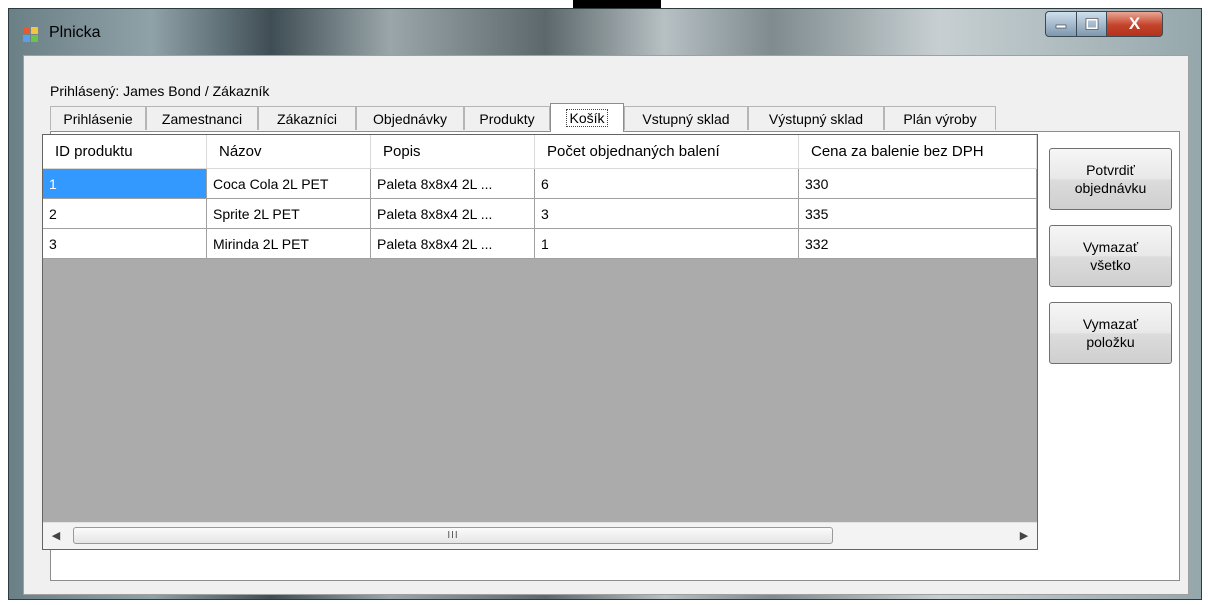  What do you see at coordinates (1110, 188) in the screenshot?
I see `button-label-line: objednávku` at bounding box center [1110, 188].